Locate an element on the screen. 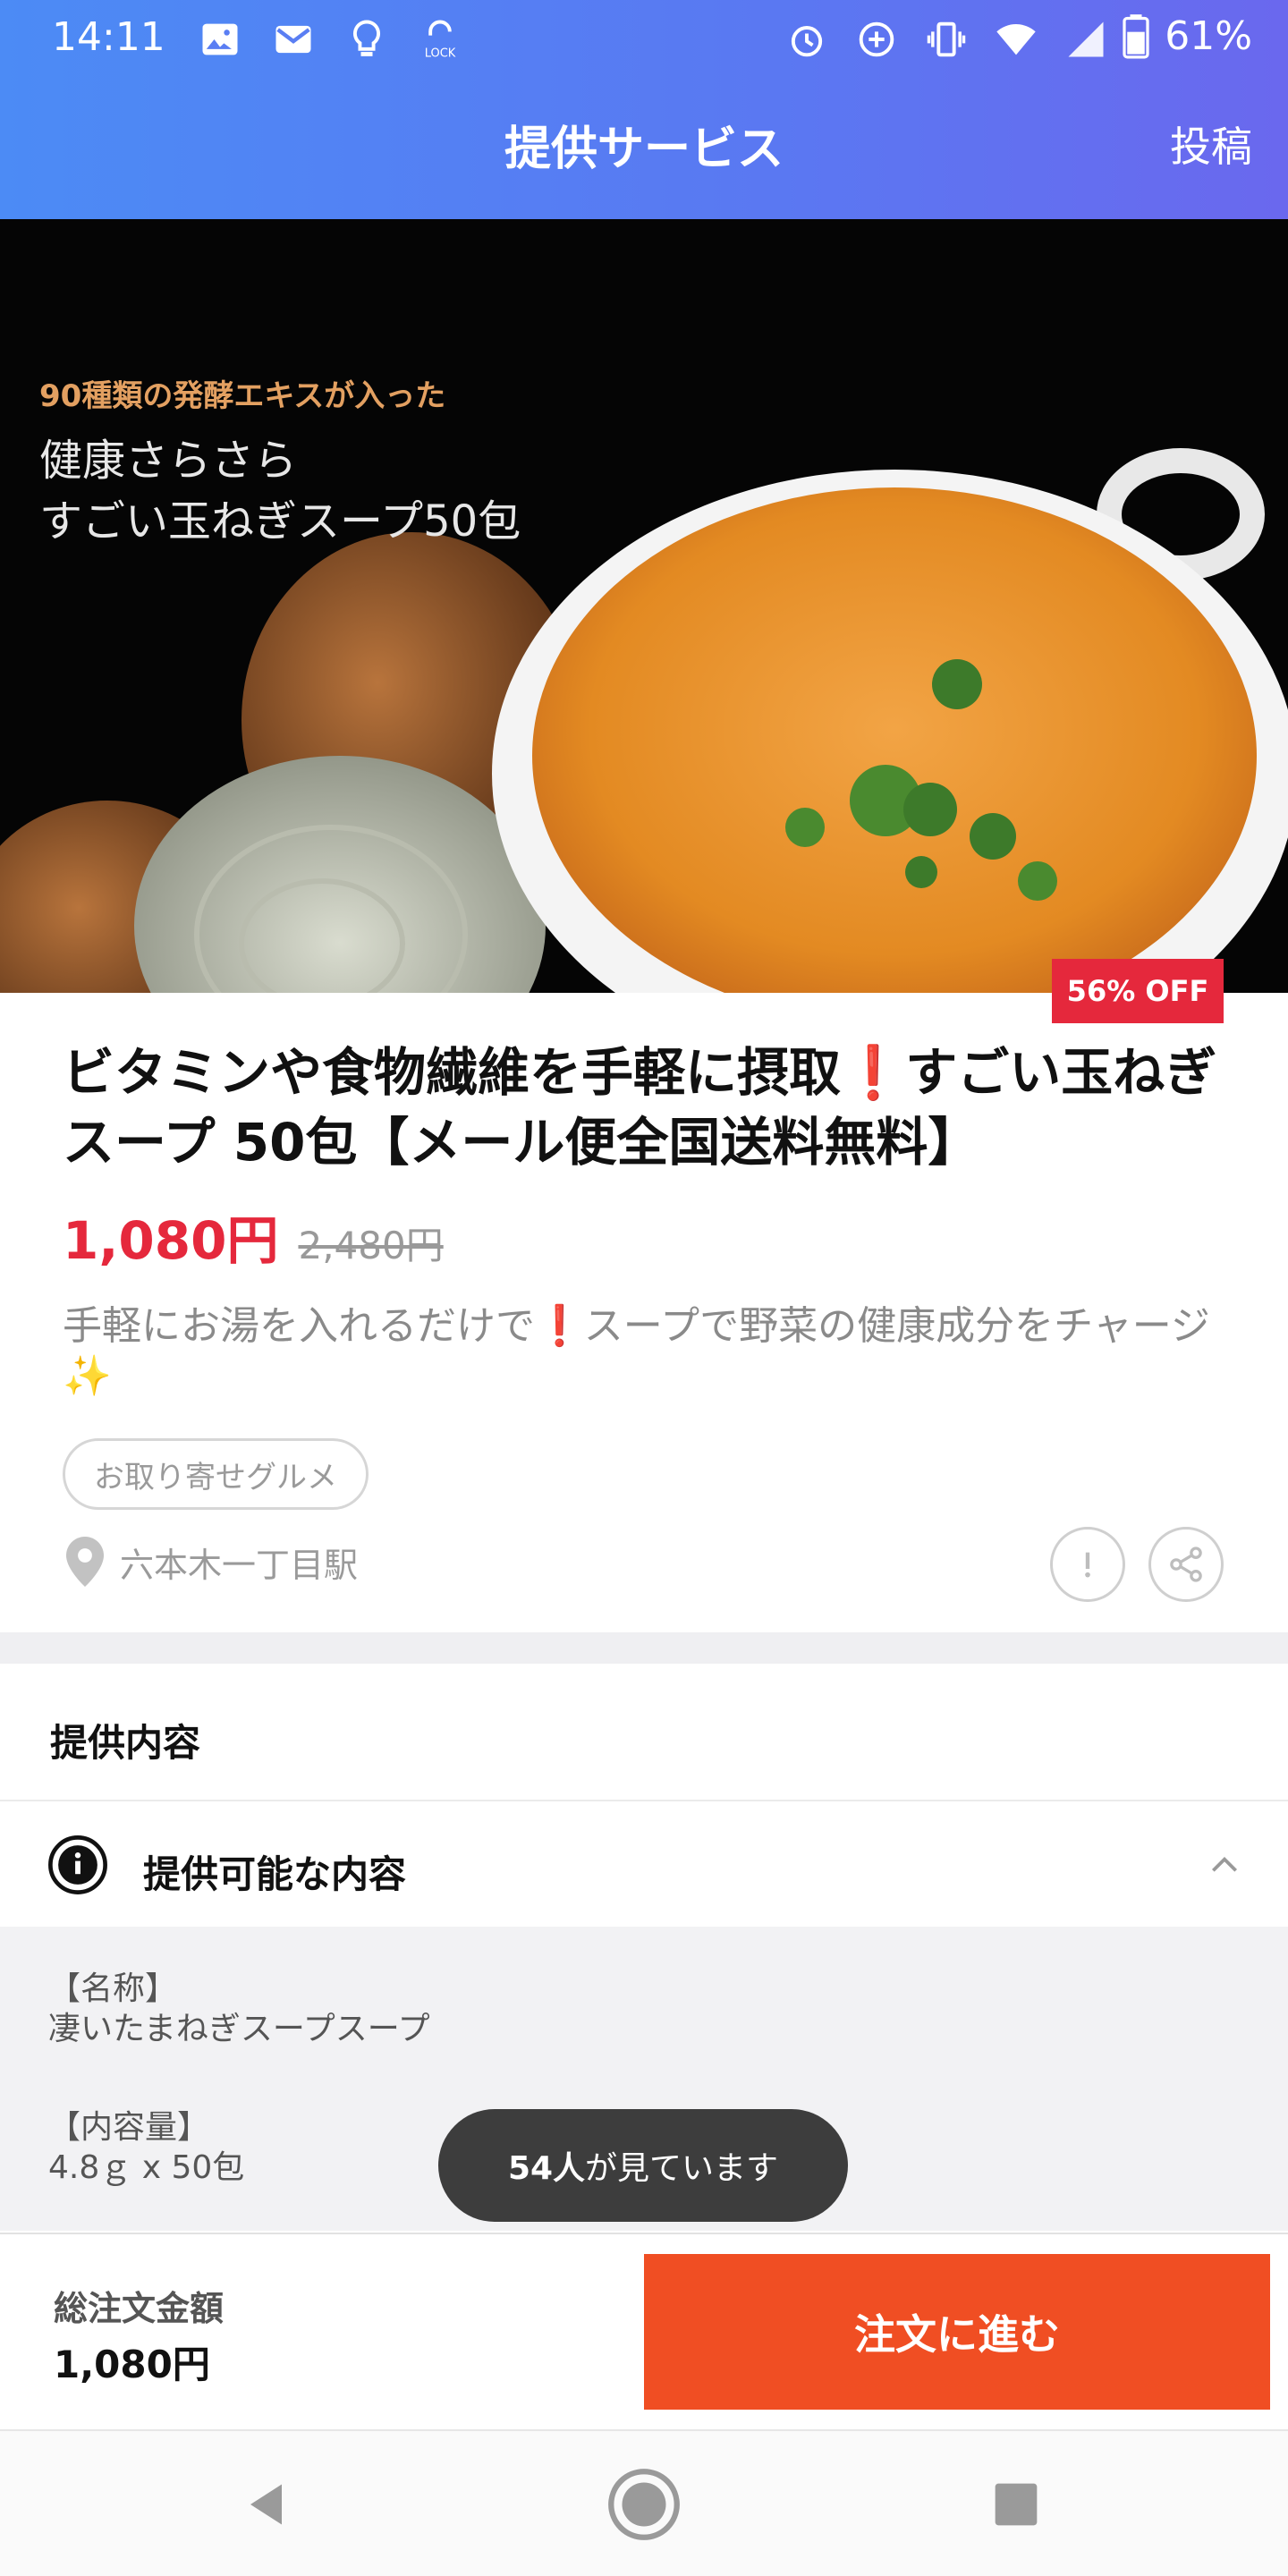 This screenshot has width=1288, height=2576. image-icon is located at coordinates (220, 39).